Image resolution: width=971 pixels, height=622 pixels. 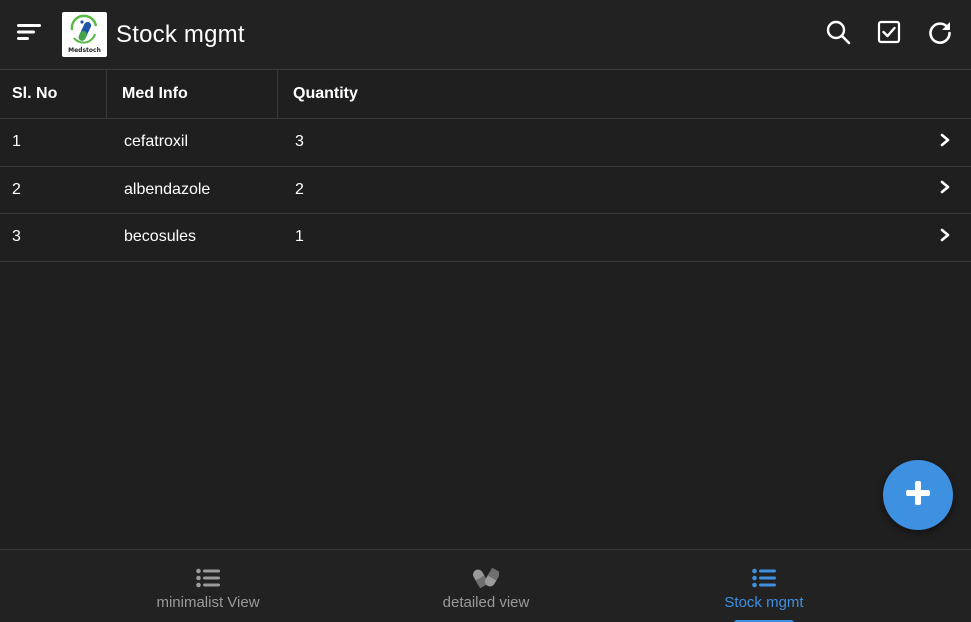 I want to click on table-row: 1 cefatroxil 3, so click(x=485, y=143).